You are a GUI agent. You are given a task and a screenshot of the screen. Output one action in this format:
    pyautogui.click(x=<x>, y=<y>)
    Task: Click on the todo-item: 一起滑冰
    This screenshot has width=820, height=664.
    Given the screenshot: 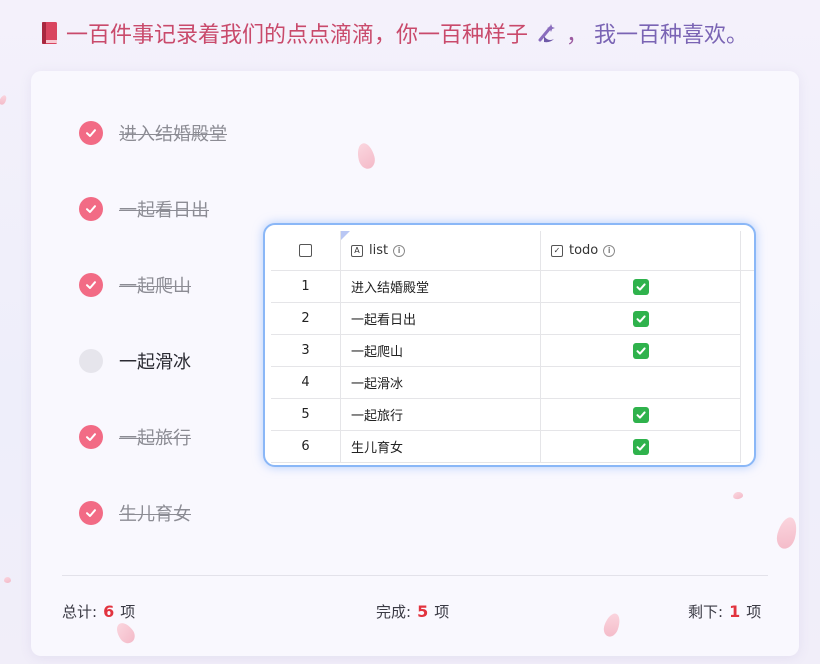 What is the action you would take?
    pyautogui.click(x=135, y=361)
    